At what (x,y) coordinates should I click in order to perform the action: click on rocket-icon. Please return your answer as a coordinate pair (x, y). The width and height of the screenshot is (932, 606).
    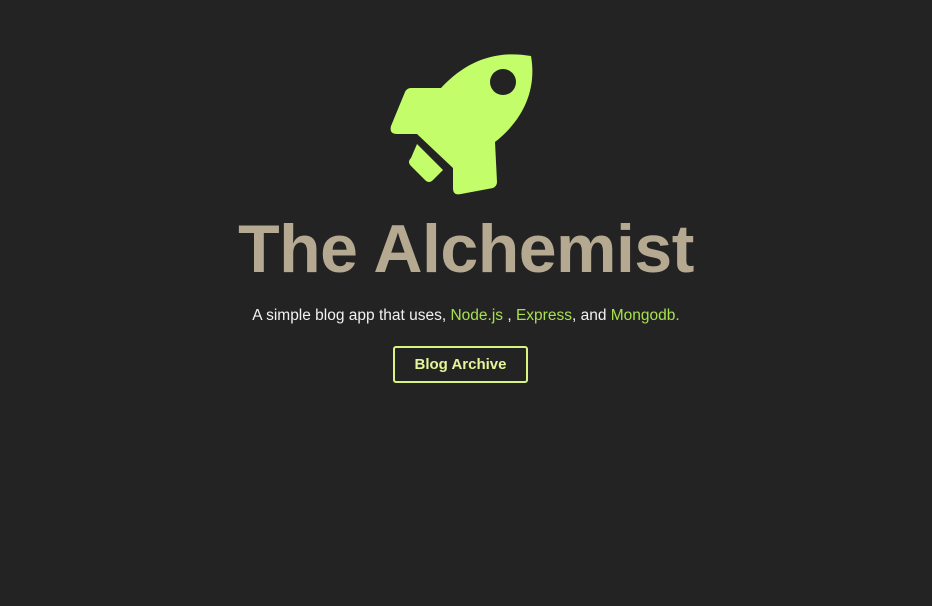
    Looking at the image, I should click on (462, 123).